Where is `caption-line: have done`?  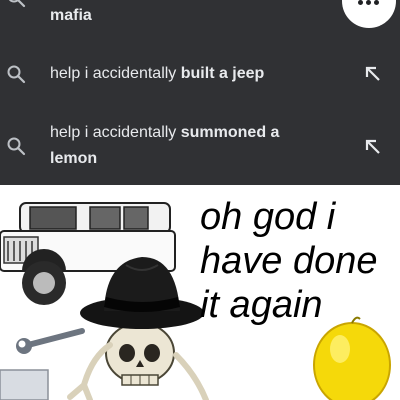
caption-line: have done is located at coordinates (289, 261).